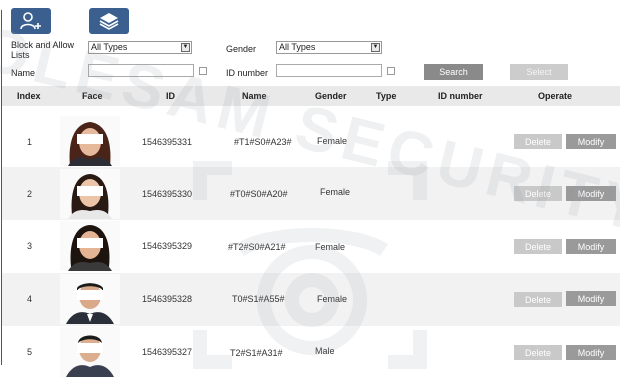  I want to click on layers-icon, so click(109, 21).